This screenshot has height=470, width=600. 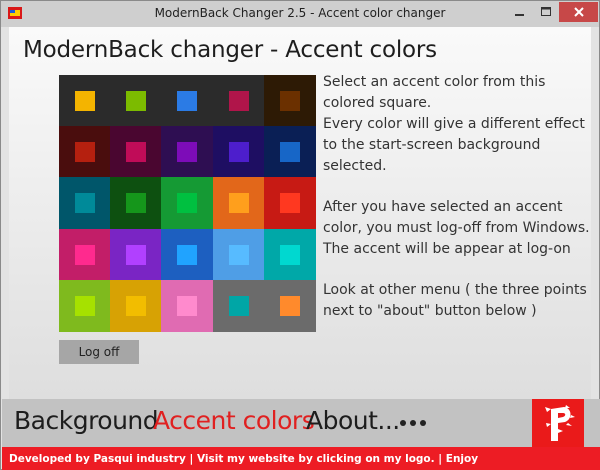 What do you see at coordinates (434, 82) in the screenshot?
I see `text-line: Select an accent color from this` at bounding box center [434, 82].